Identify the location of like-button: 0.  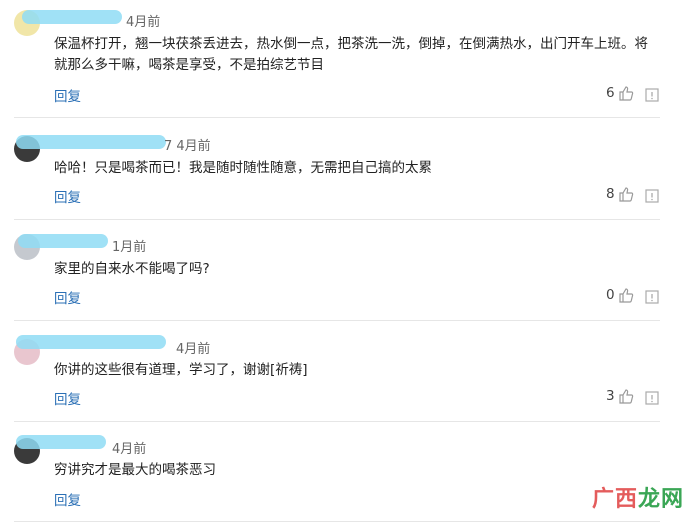
(620, 295).